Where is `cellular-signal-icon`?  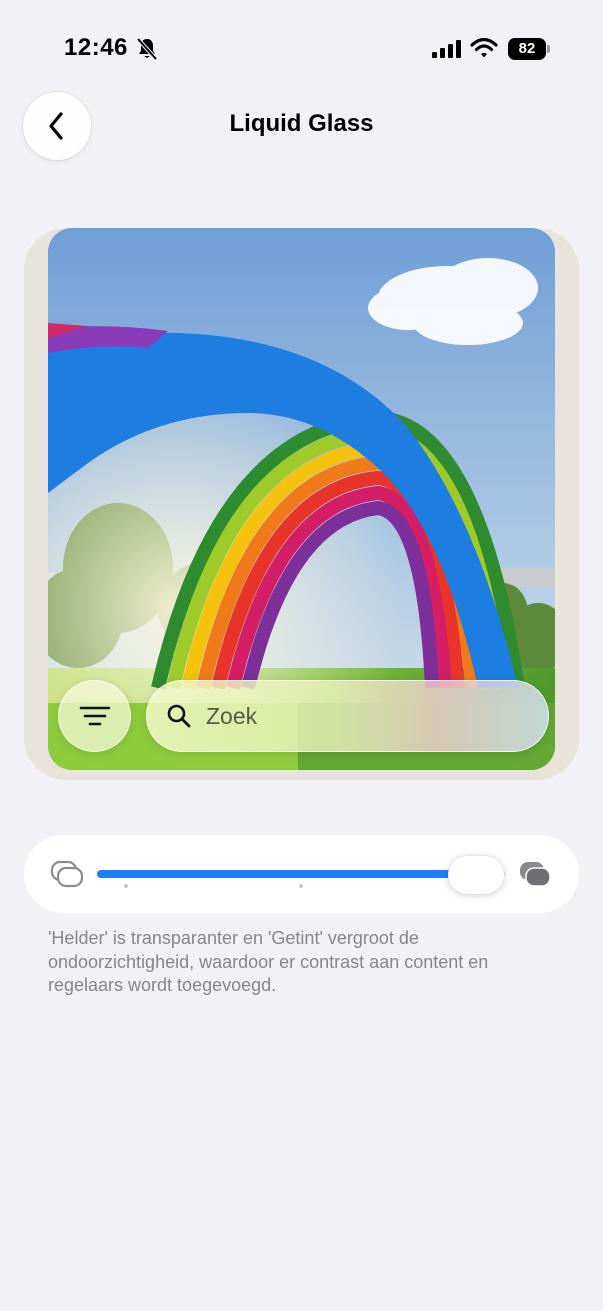
cellular-signal-icon is located at coordinates (446, 49).